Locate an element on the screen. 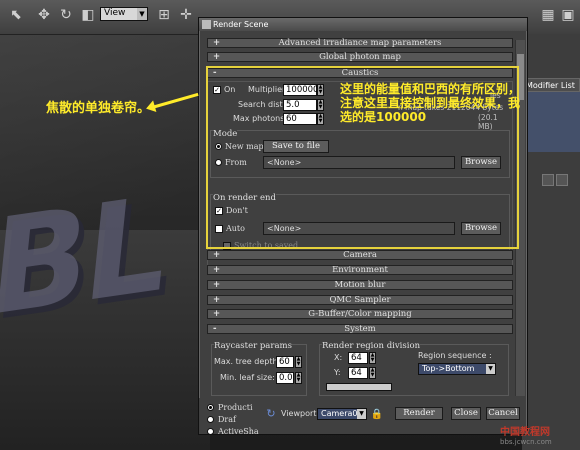 The image size is (580, 450). modifier-stack is located at coordinates (551, 122).